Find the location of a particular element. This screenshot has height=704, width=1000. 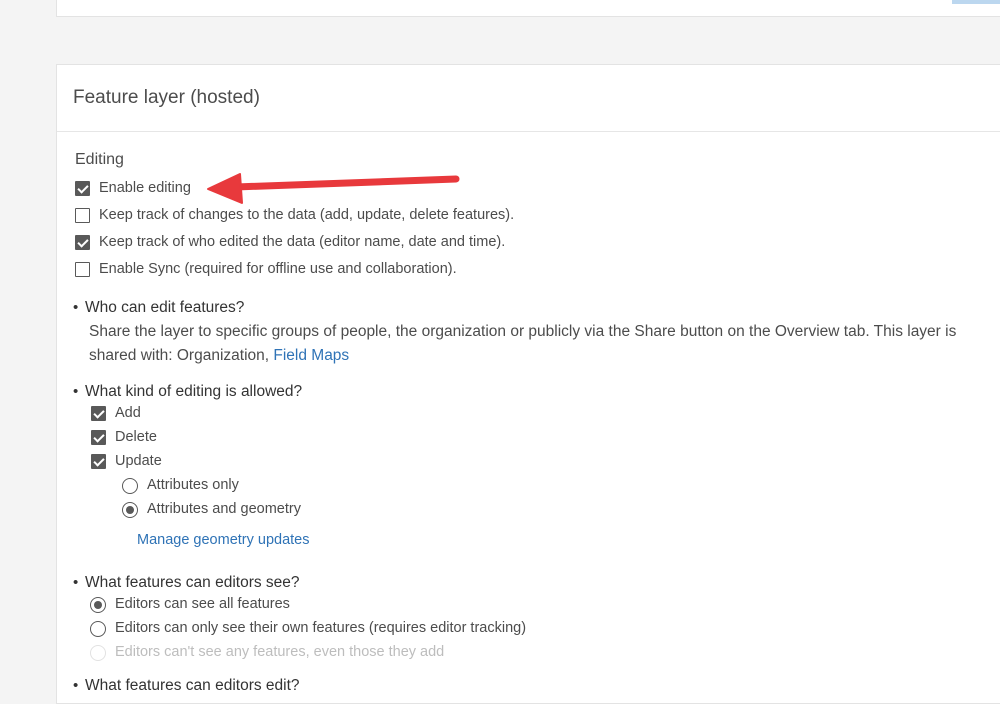

add-label: Add is located at coordinates (128, 413).